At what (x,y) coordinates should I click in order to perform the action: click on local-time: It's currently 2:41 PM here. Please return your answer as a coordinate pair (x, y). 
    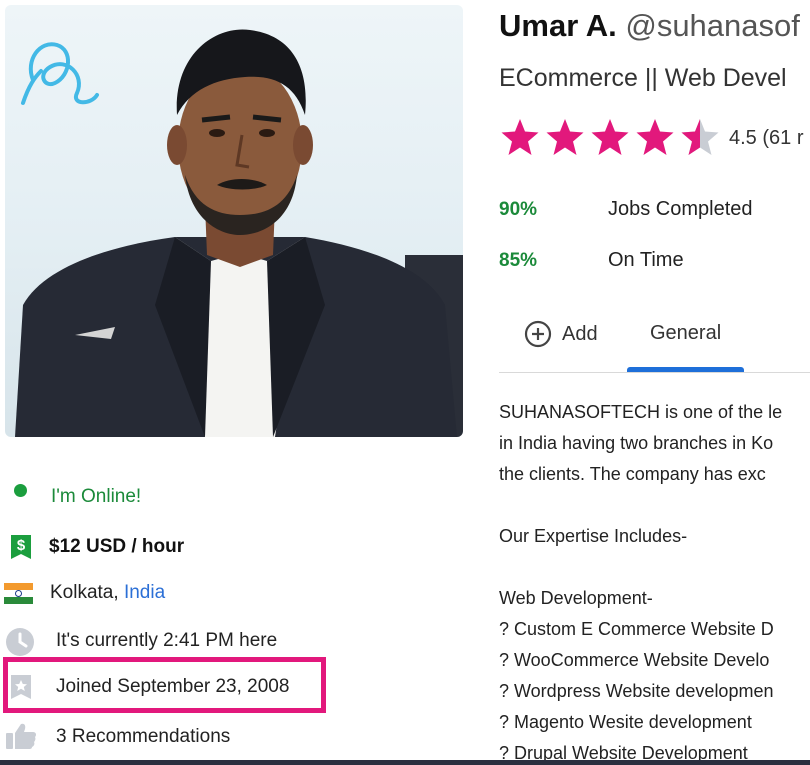
    Looking at the image, I should click on (167, 640).